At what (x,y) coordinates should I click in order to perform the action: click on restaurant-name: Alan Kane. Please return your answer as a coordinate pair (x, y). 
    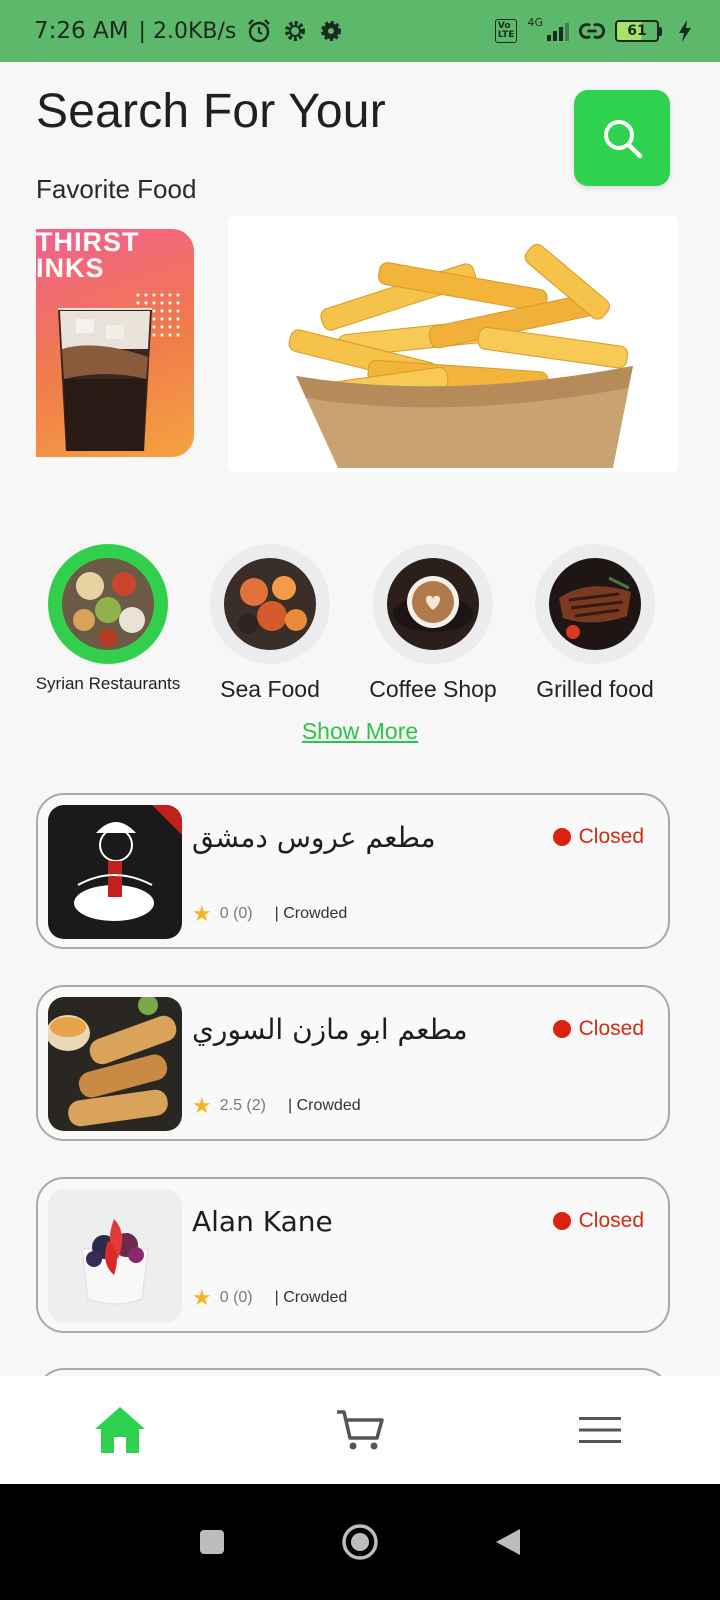
    Looking at the image, I should click on (262, 1221).